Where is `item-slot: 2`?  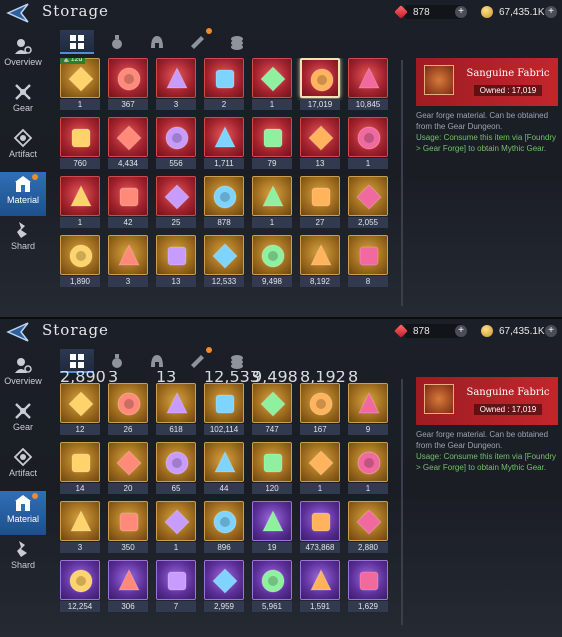
item-slot: 2 is located at coordinates (224, 86).